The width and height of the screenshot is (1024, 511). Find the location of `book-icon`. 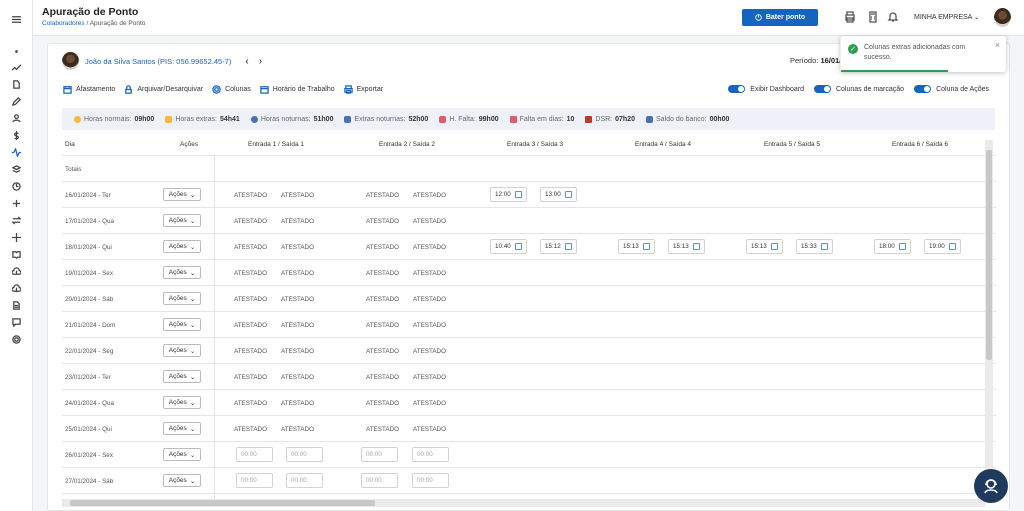

book-icon is located at coordinates (16, 254).